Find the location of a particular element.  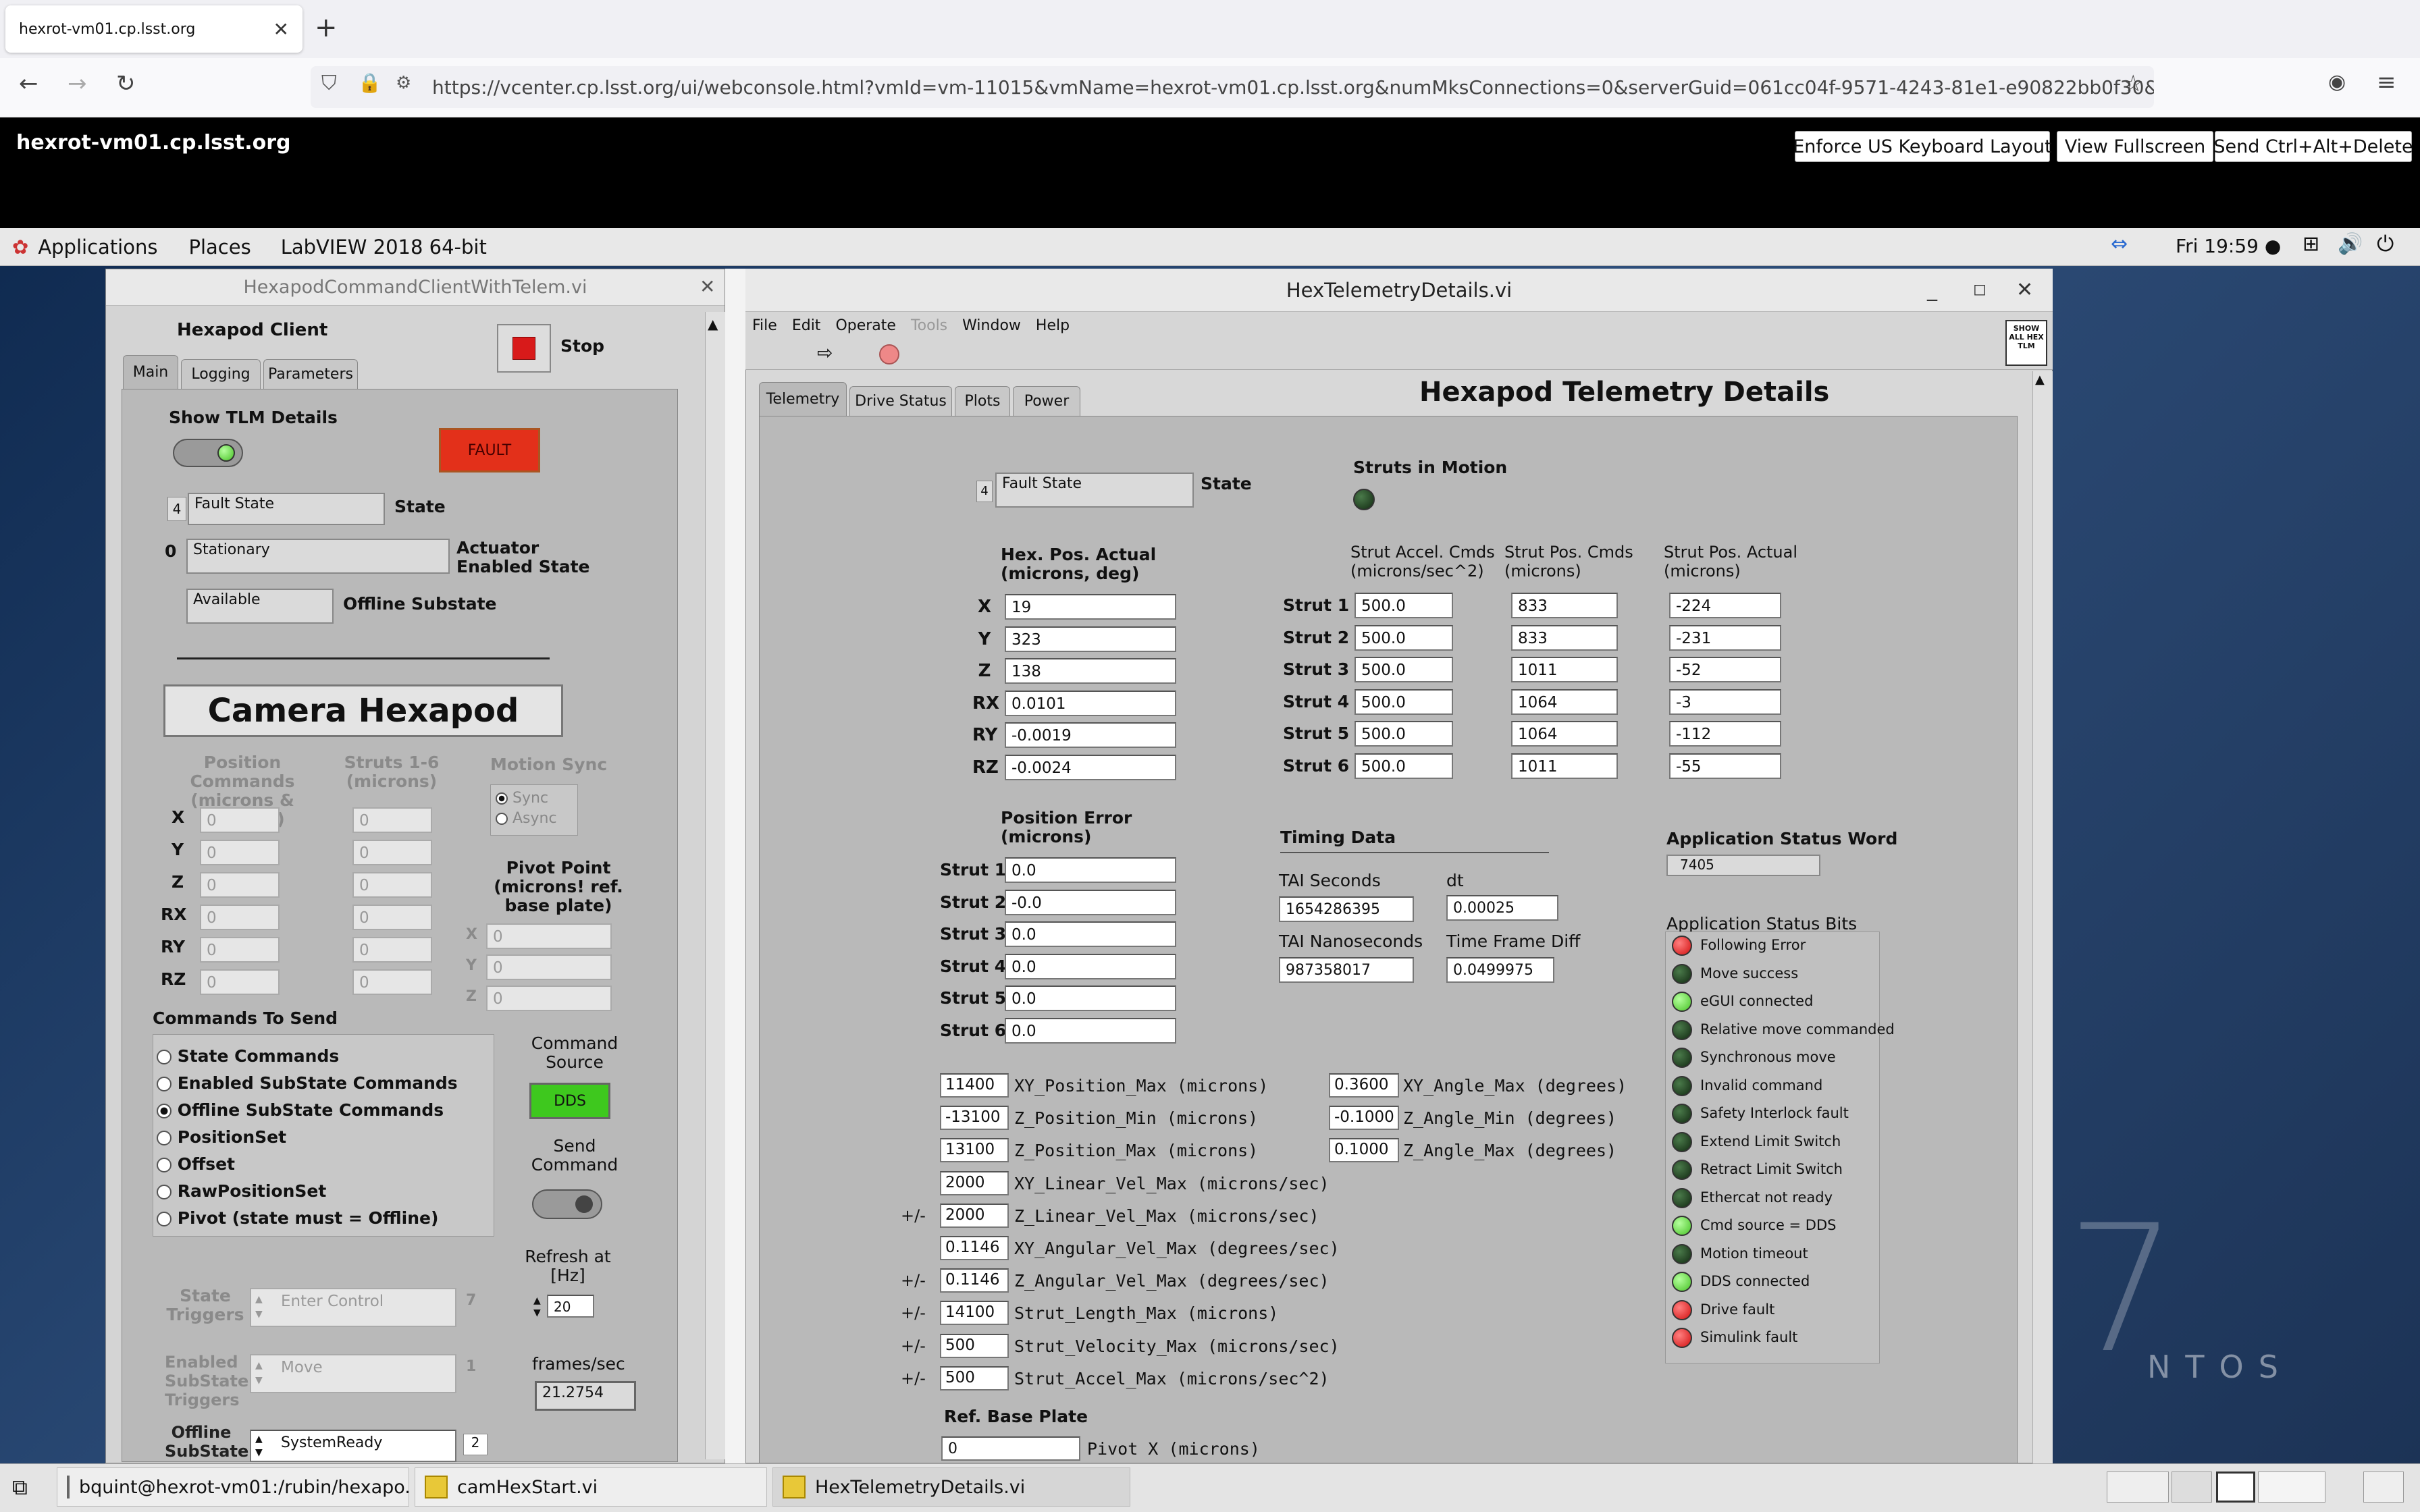

tab-parameters: Parameters is located at coordinates (310, 374).